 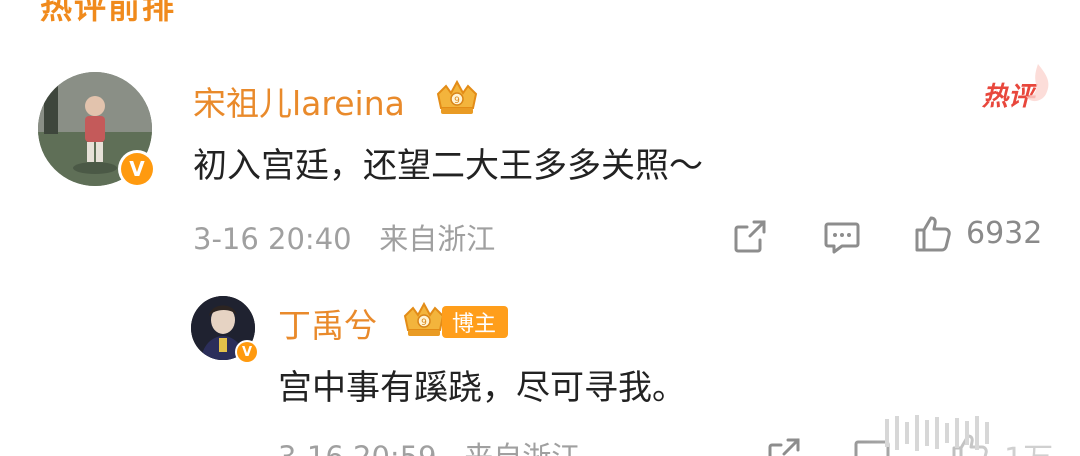 What do you see at coordinates (448, 166) in the screenshot?
I see `comment-text: 初入宫廷，还望二大王多多关照～` at bounding box center [448, 166].